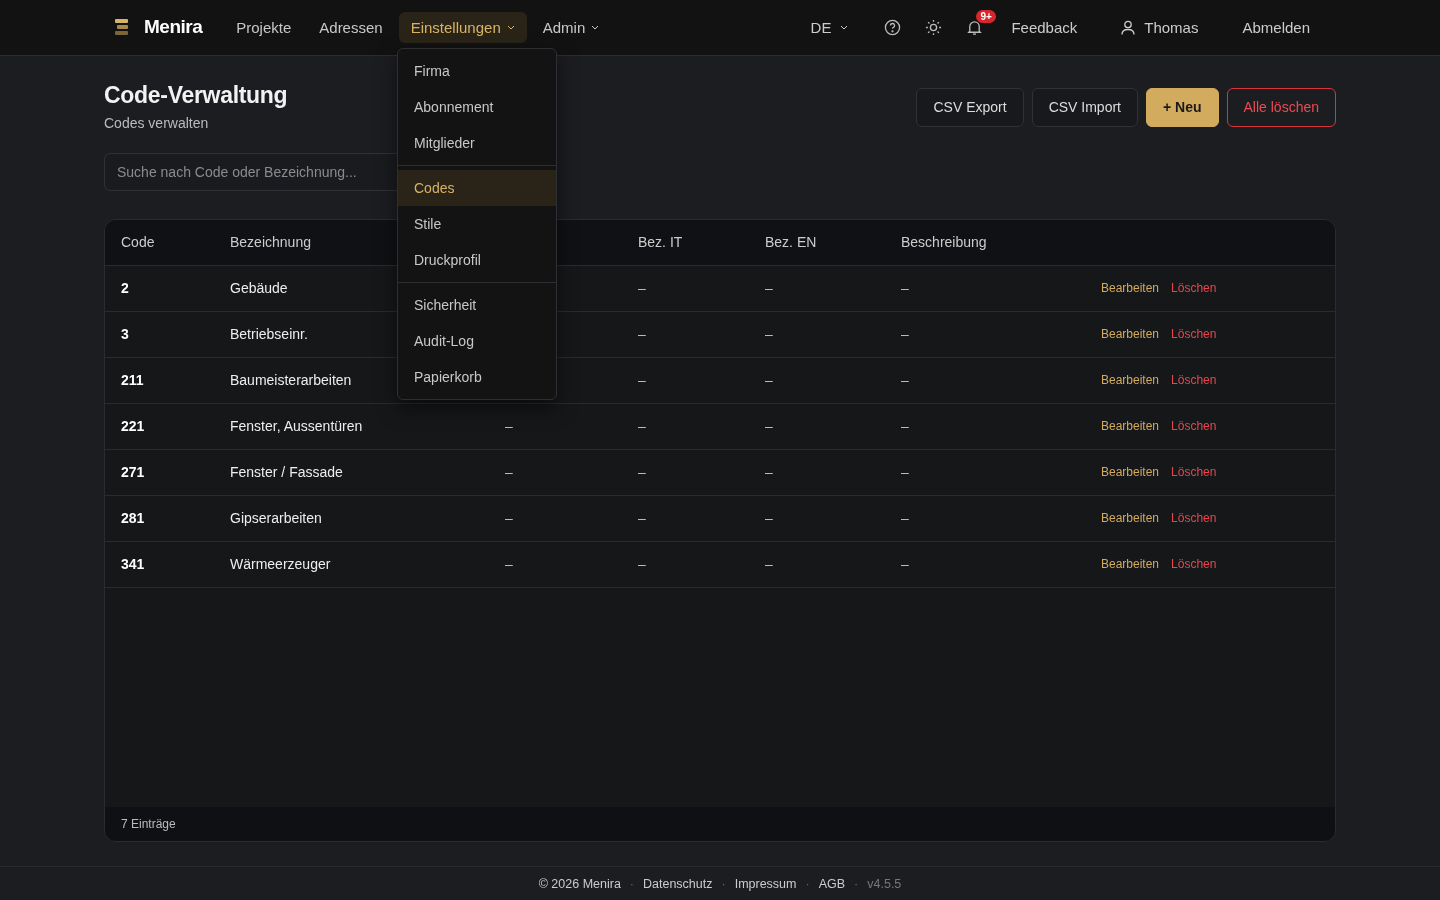 The height and width of the screenshot is (900, 1440). What do you see at coordinates (291, 380) in the screenshot?
I see `table-cell: Baumeisterarbeiten` at bounding box center [291, 380].